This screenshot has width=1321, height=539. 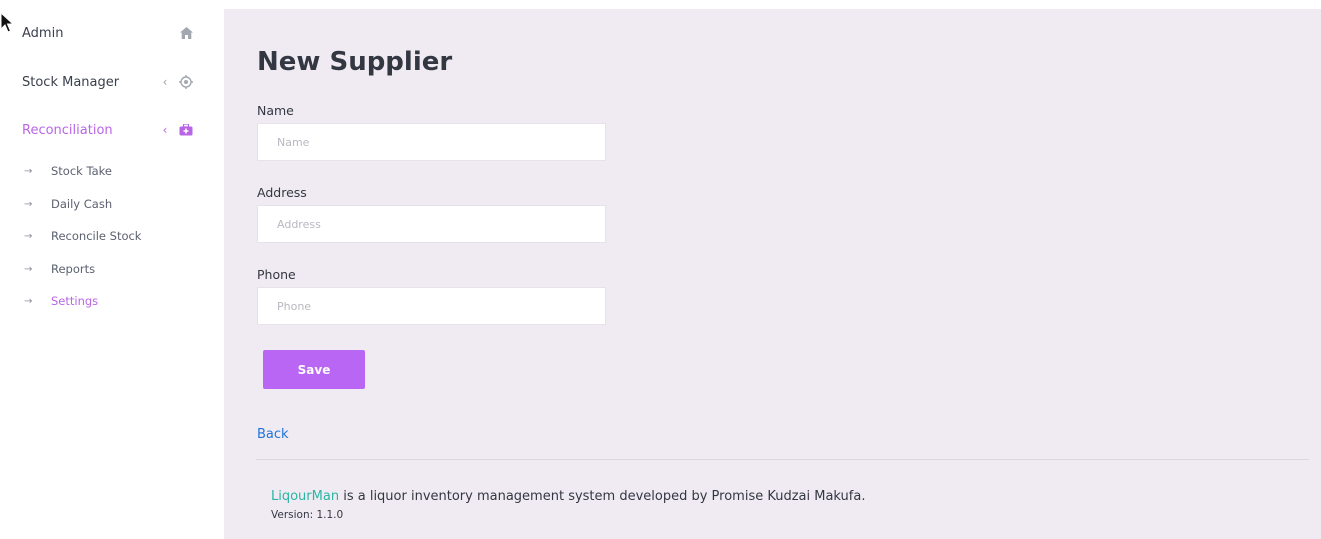 I want to click on footer-brand-link: LiqourMan, so click(x=305, y=496).